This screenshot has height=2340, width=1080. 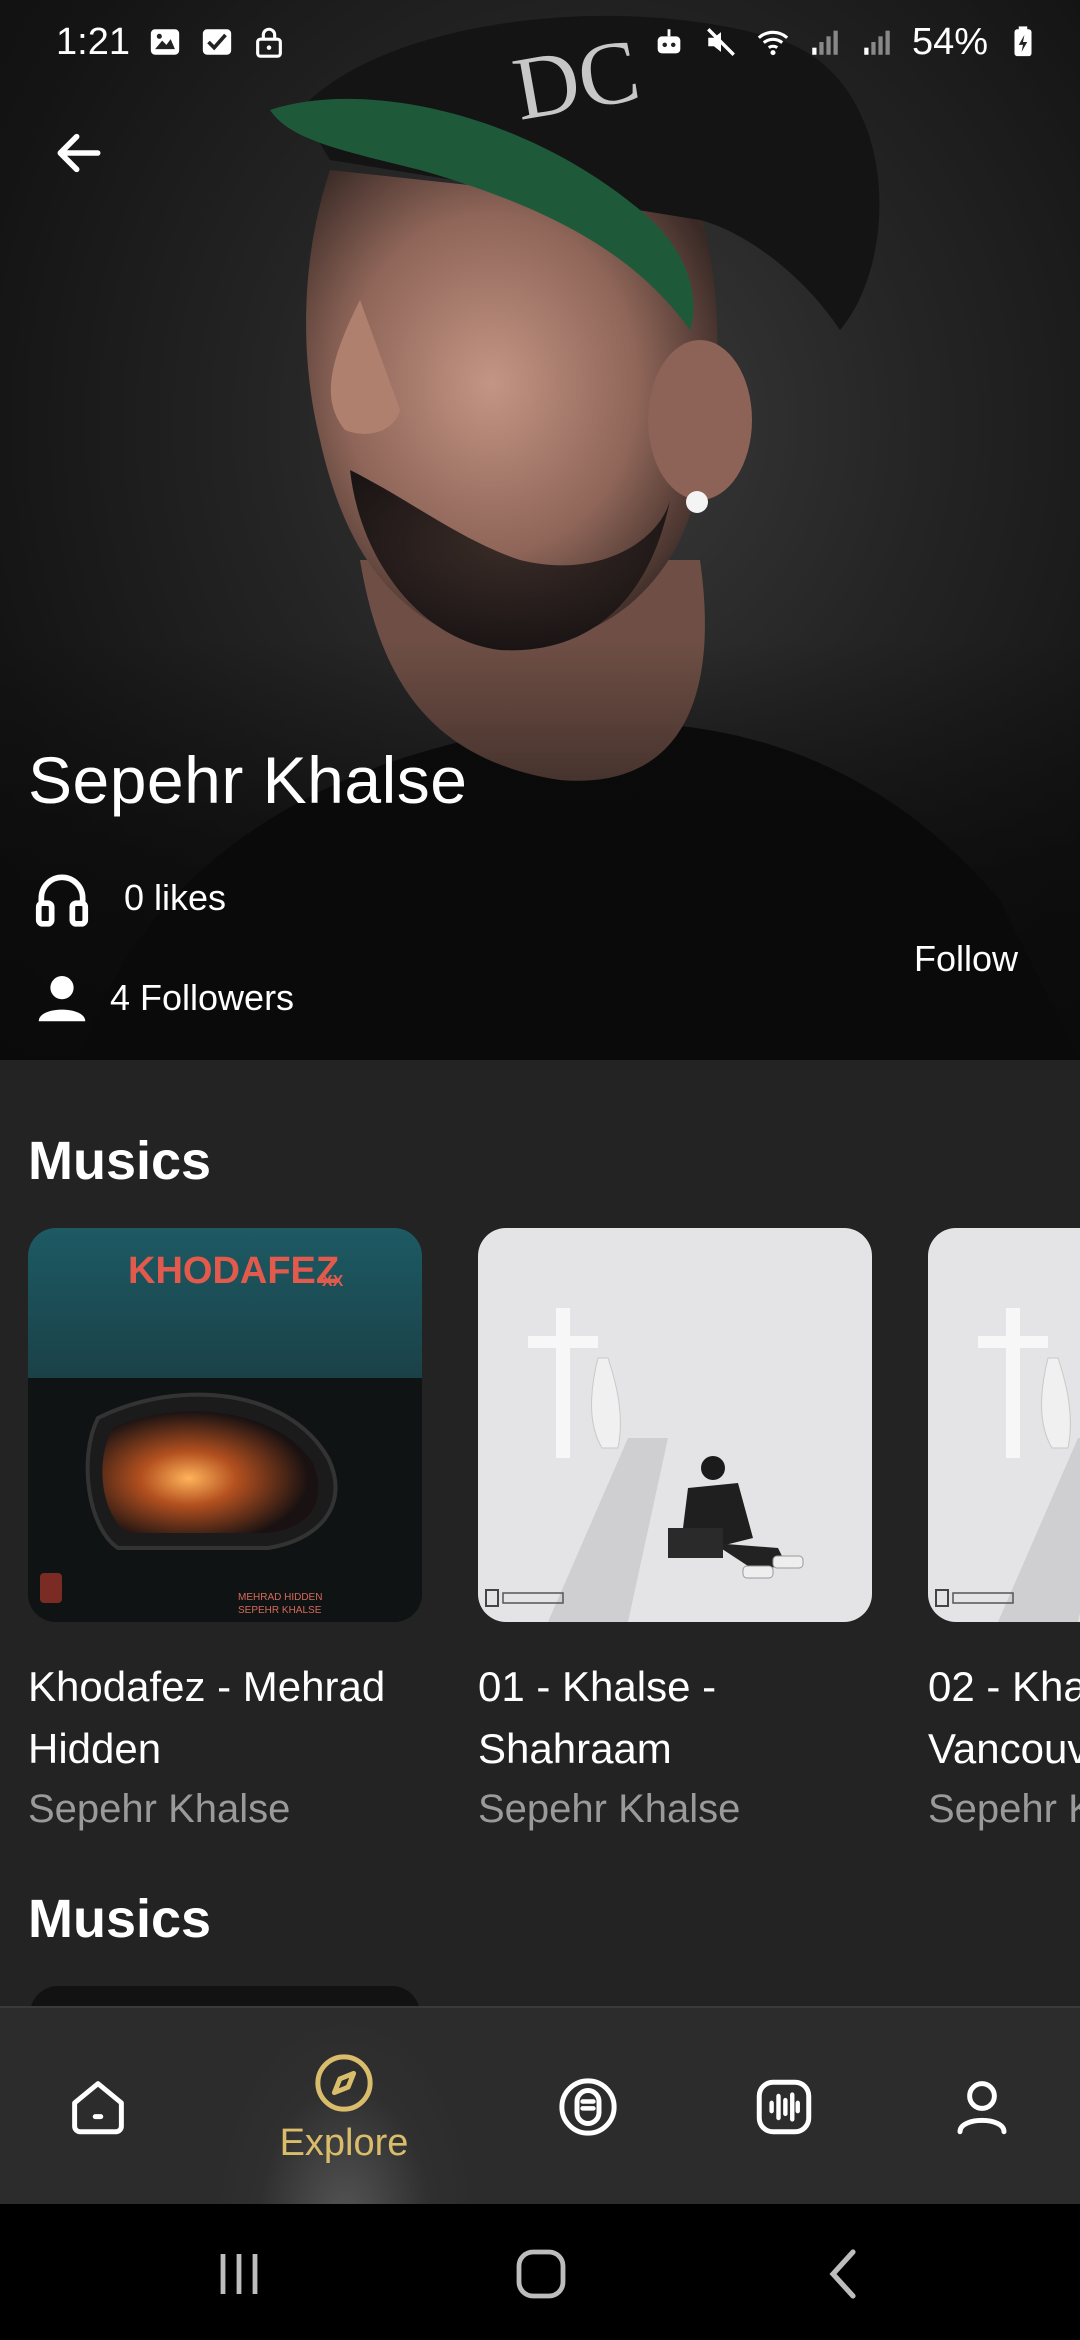 I want to click on recent-apps-icon, so click(x=239, y=2274).